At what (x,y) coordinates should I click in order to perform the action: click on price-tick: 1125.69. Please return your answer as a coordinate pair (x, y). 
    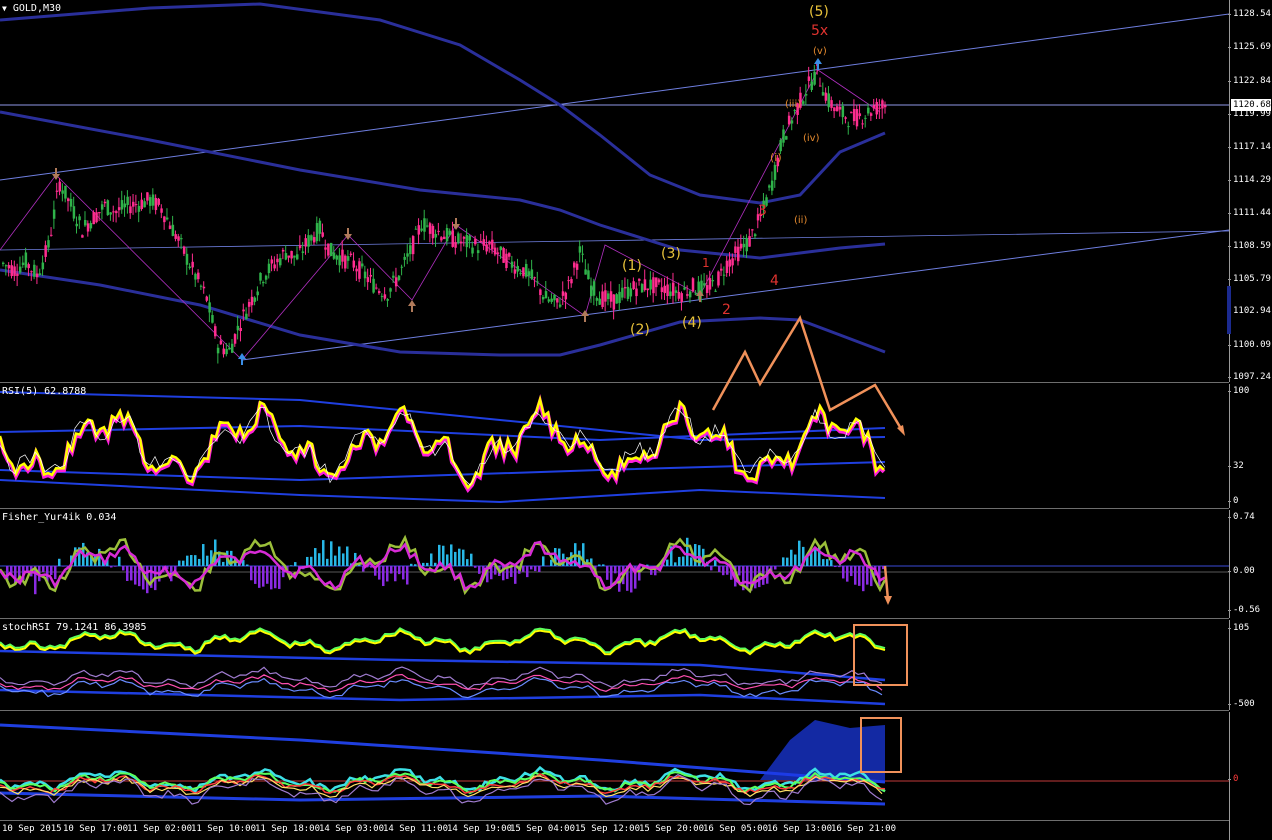
    Looking at the image, I should click on (1249, 47).